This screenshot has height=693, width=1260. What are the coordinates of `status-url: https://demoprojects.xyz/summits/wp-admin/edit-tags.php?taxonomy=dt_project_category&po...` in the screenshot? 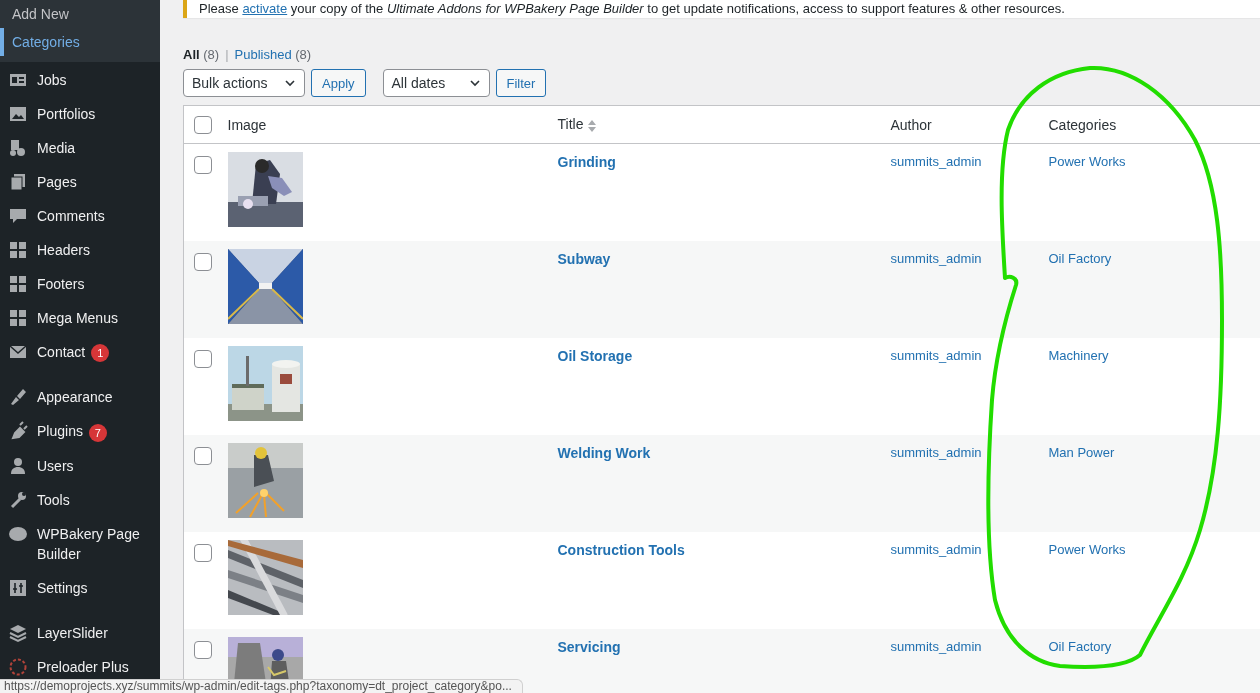 It's located at (261, 686).